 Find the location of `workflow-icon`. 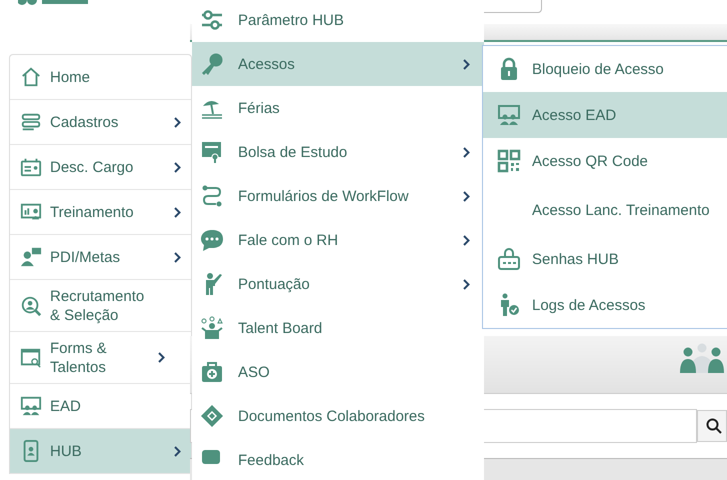

workflow-icon is located at coordinates (212, 196).